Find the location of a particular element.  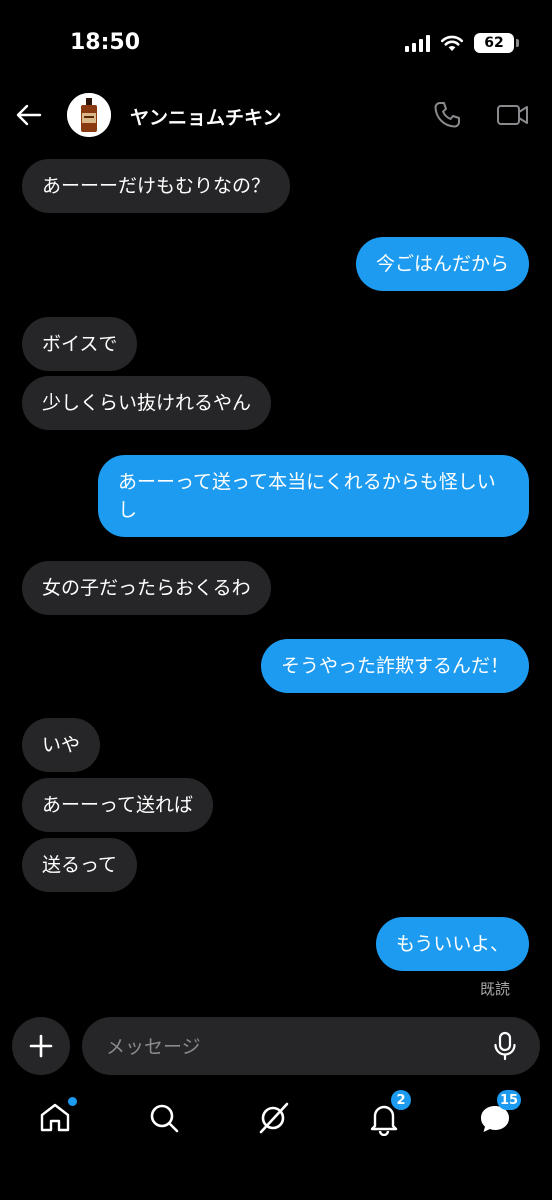

search-icon is located at coordinates (164, 1118).